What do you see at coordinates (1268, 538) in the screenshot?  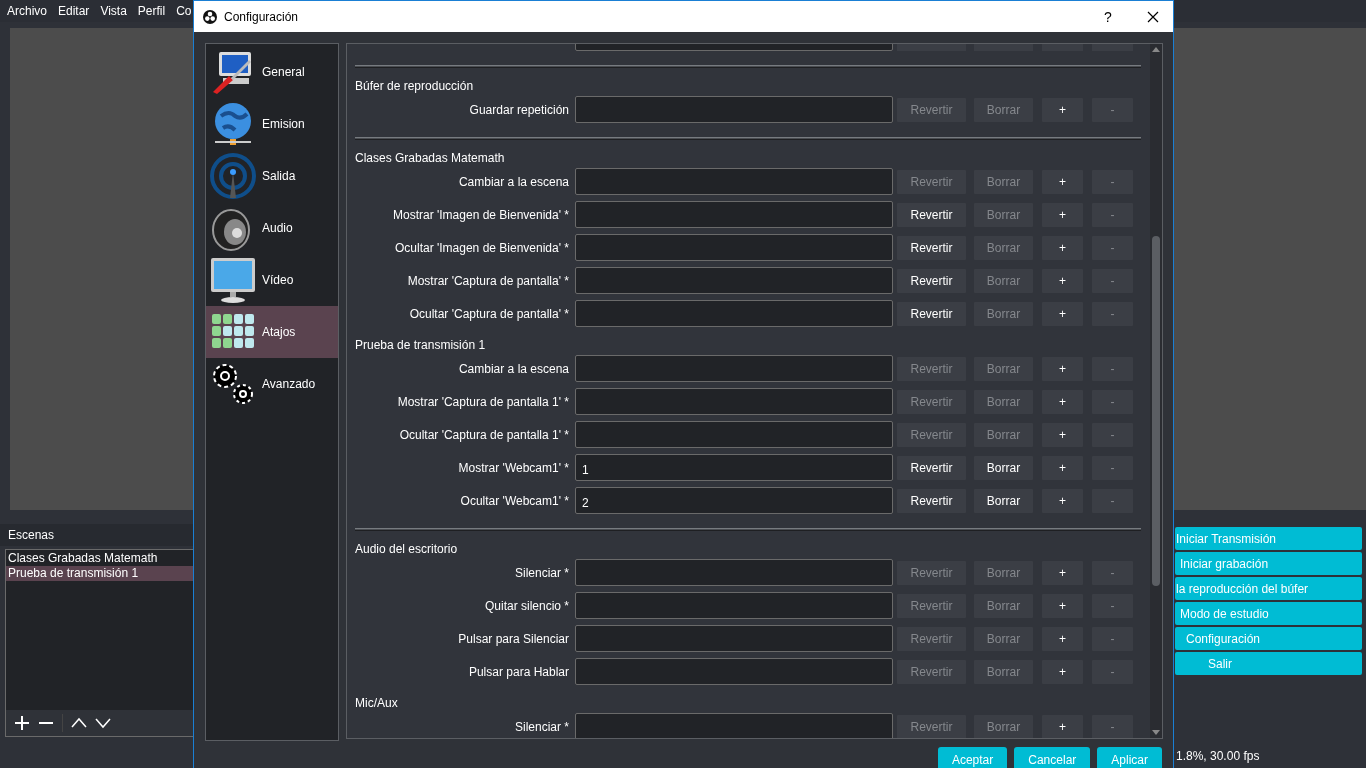 I see `control-button: Iniciar Transmisión` at bounding box center [1268, 538].